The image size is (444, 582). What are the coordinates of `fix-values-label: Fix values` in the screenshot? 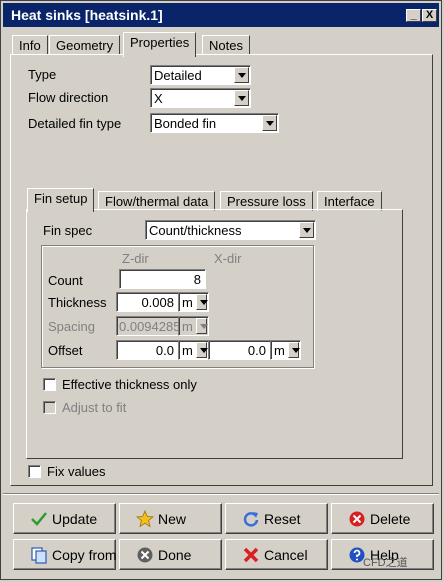 It's located at (76, 471).